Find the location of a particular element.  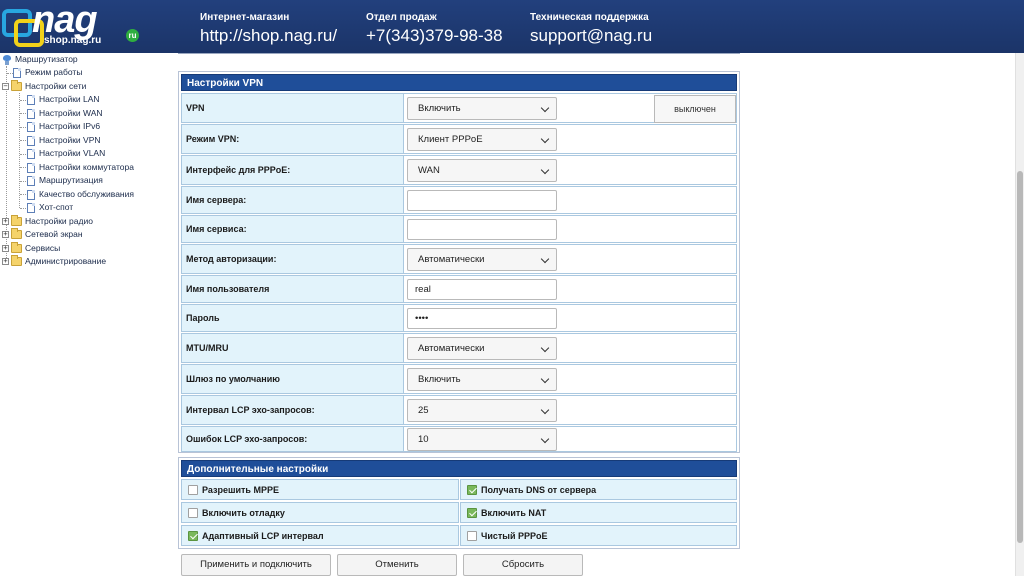

option-enable-debug: Включить отладку is located at coordinates (320, 512).